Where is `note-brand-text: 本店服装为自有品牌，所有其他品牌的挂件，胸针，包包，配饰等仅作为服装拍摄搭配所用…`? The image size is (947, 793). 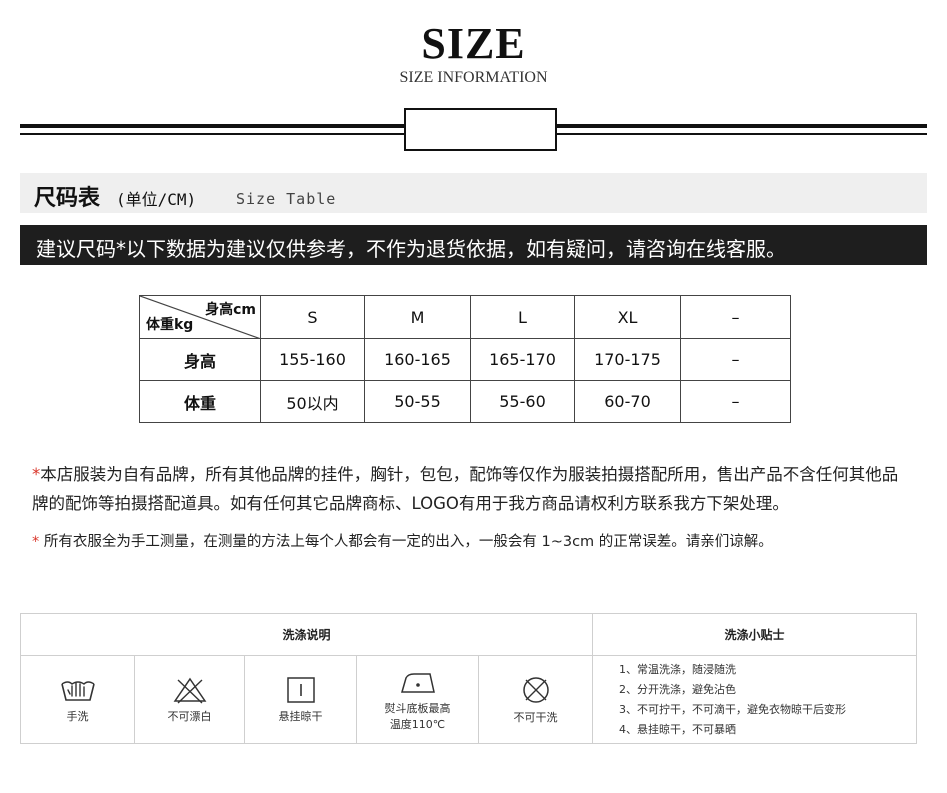
note-brand-text: 本店服装为自有品牌，所有其他品牌的挂件，胸针，包包，配饰等仅作为服装拍摄搭配所用… is located at coordinates (465, 489).